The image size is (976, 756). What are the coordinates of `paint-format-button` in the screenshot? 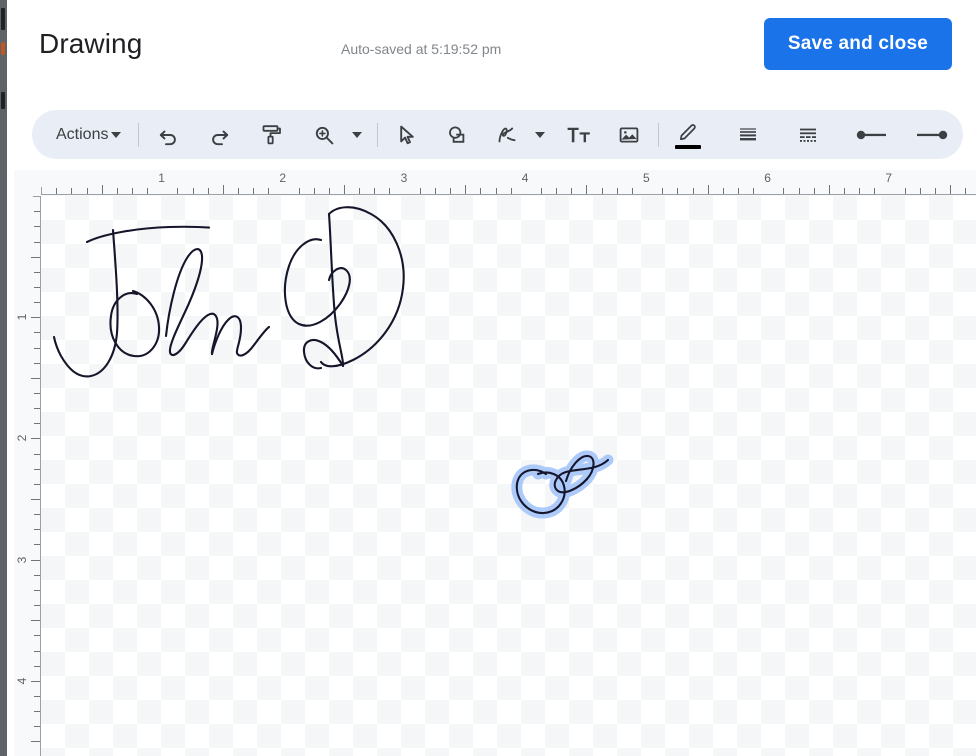 It's located at (272, 135).